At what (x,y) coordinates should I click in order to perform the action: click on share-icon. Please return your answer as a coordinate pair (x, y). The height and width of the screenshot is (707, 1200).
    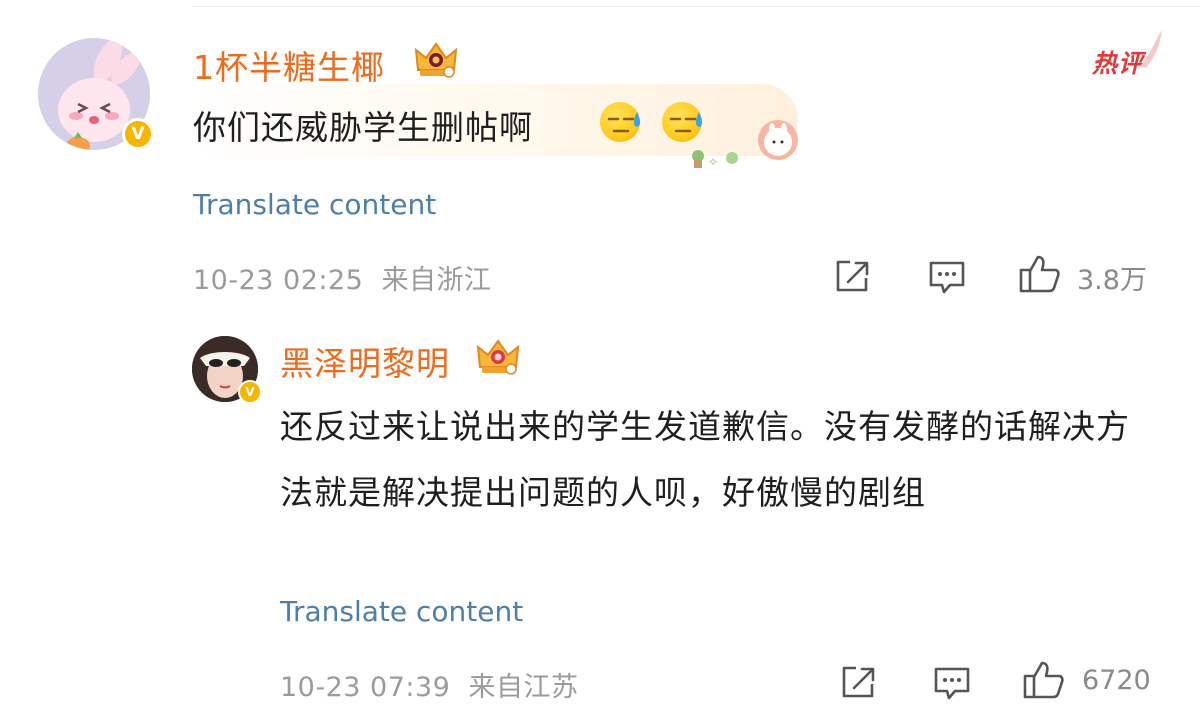
    Looking at the image, I should click on (853, 278).